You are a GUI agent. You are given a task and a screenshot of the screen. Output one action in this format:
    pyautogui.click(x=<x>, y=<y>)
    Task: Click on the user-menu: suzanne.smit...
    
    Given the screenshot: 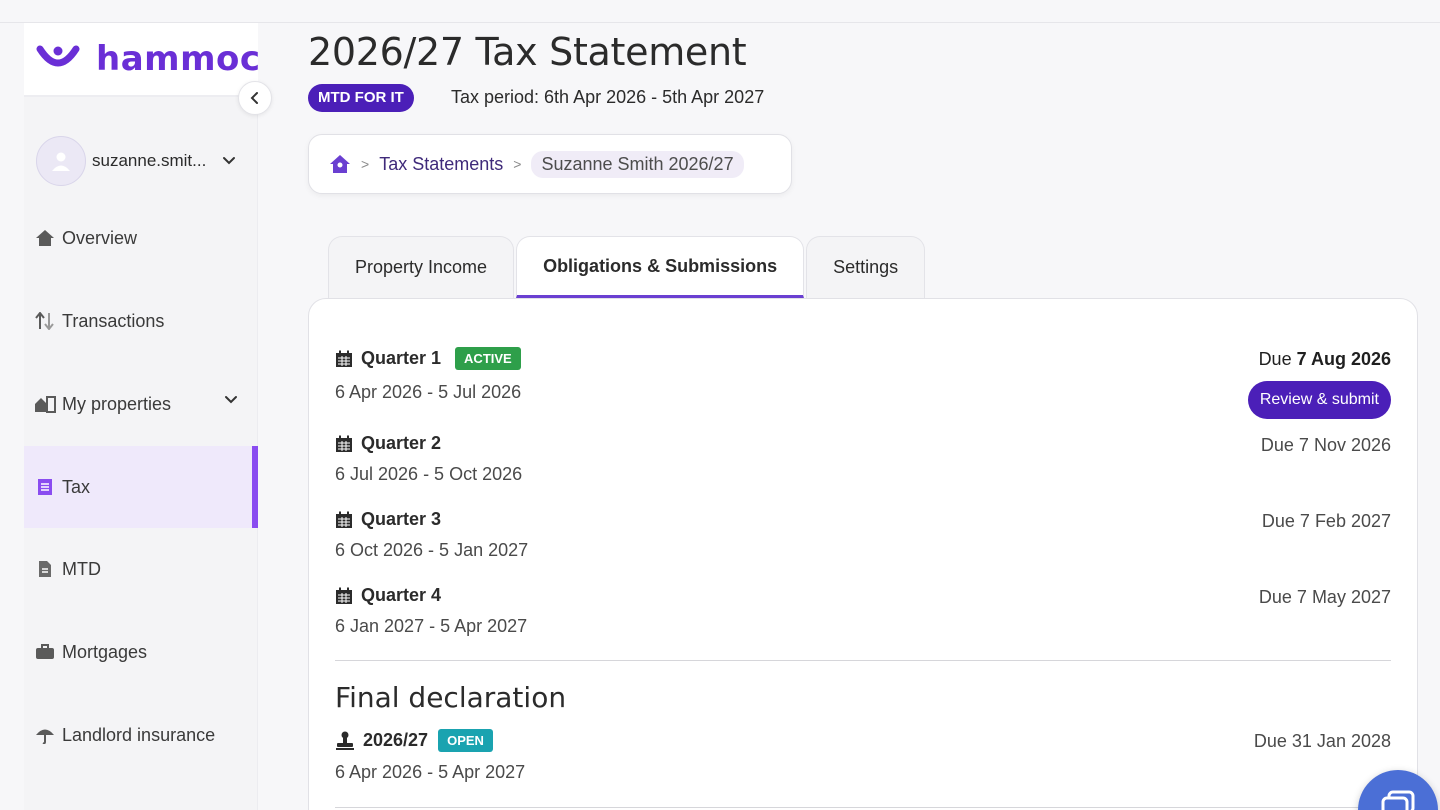 What is the action you would take?
    pyautogui.click(x=141, y=161)
    